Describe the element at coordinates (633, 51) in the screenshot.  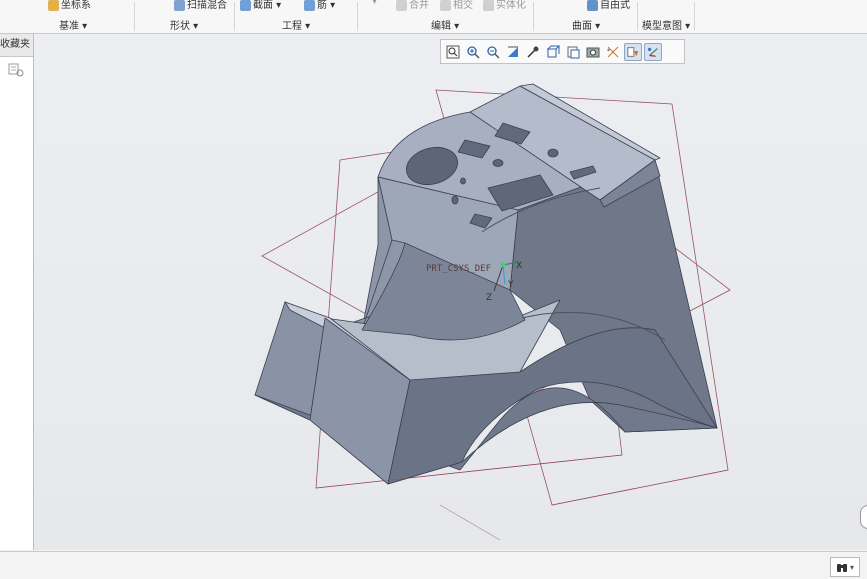
I see `annotation-display-icon` at that location.